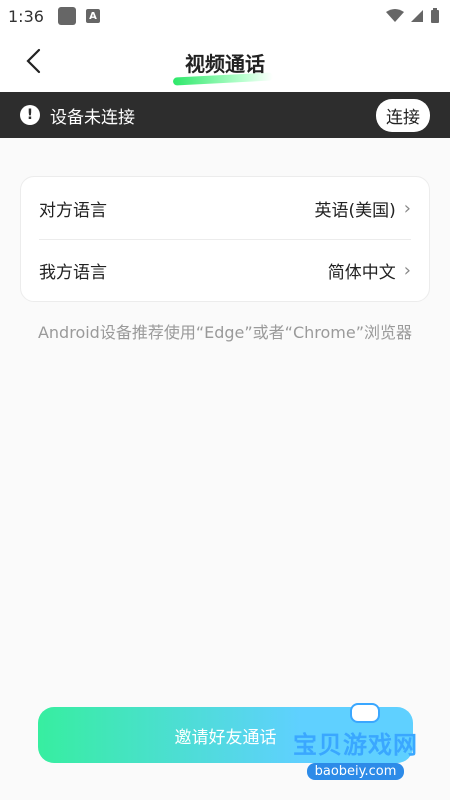  What do you see at coordinates (26, 16) in the screenshot?
I see `status-time: 1:36` at bounding box center [26, 16].